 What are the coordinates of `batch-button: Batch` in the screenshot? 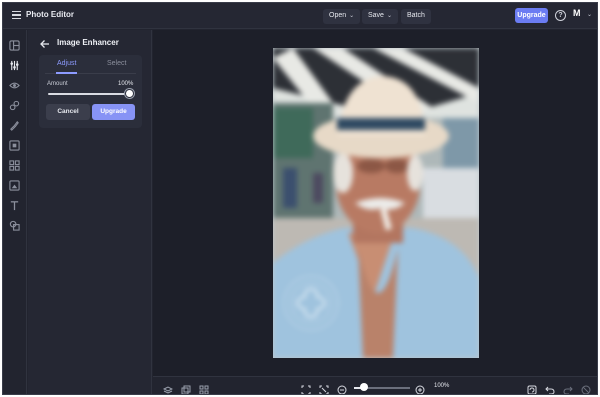 It's located at (416, 16).